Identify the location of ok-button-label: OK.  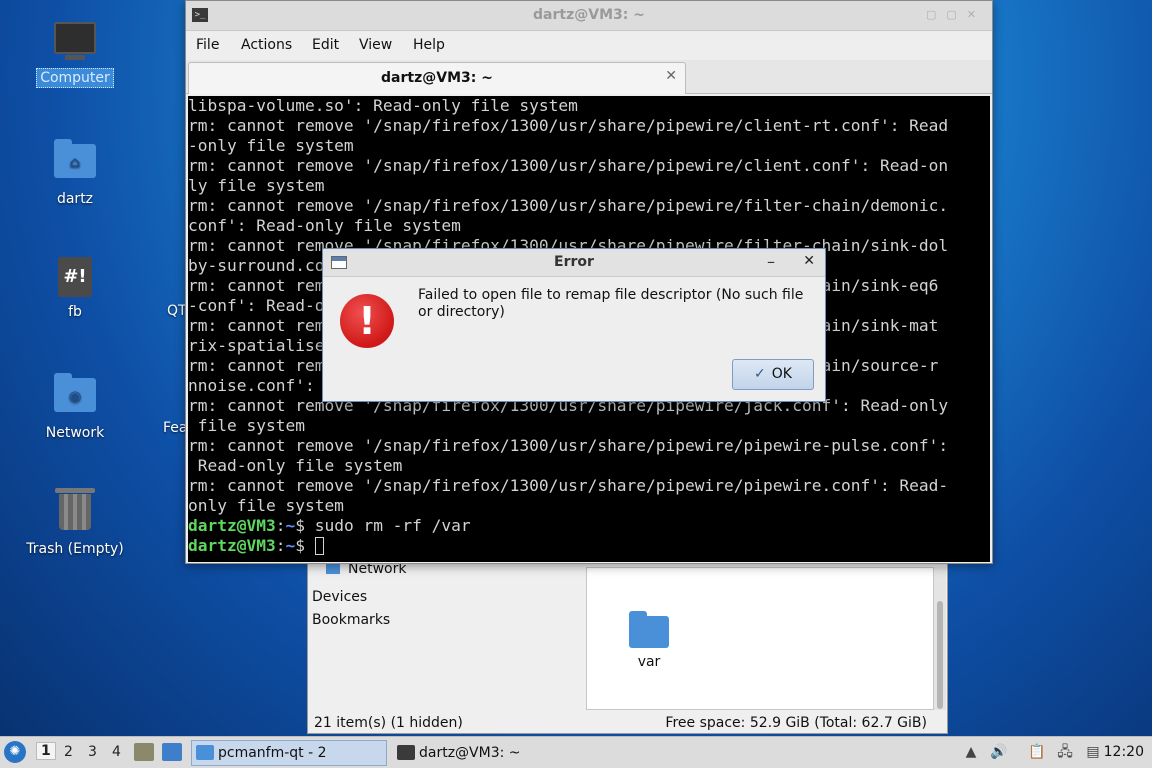
(781, 374).